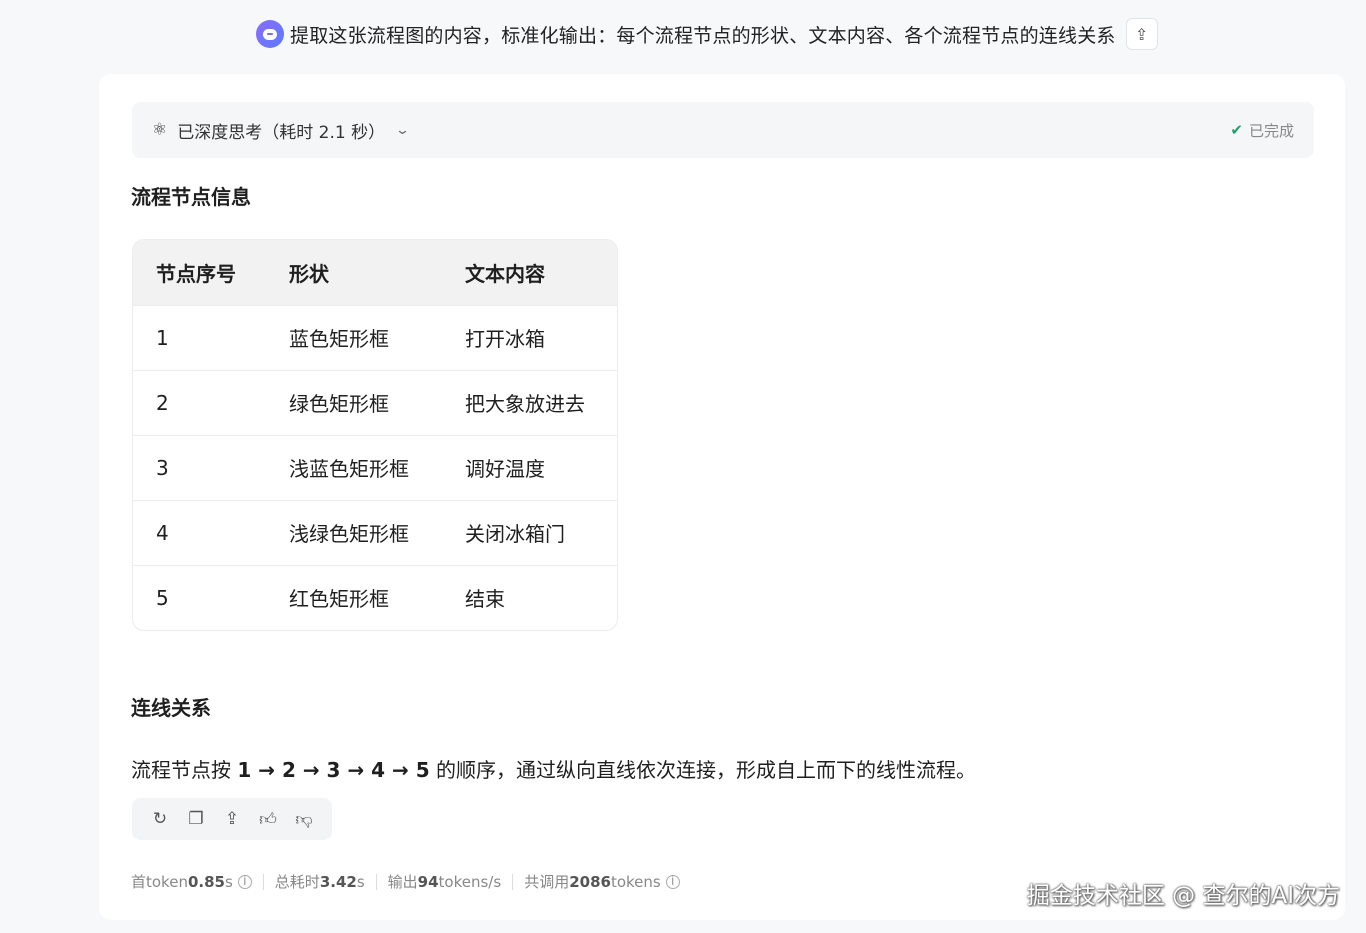  Describe the element at coordinates (635, 881) in the screenshot. I see `calls-unit: tokens` at that location.